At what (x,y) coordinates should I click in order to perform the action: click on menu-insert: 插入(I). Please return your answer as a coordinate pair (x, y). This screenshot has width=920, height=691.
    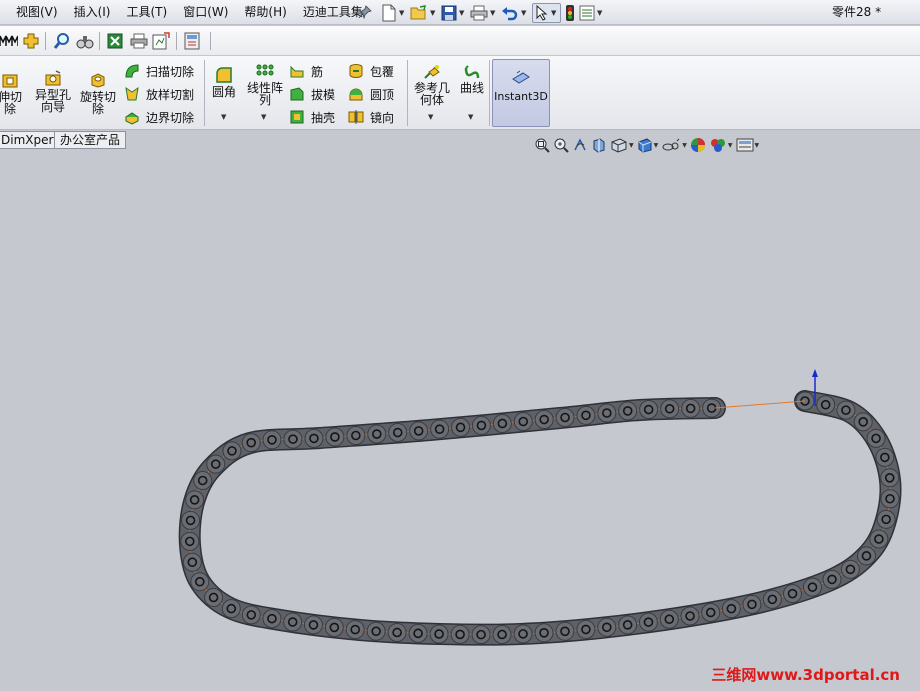
    Looking at the image, I should click on (92, 12).